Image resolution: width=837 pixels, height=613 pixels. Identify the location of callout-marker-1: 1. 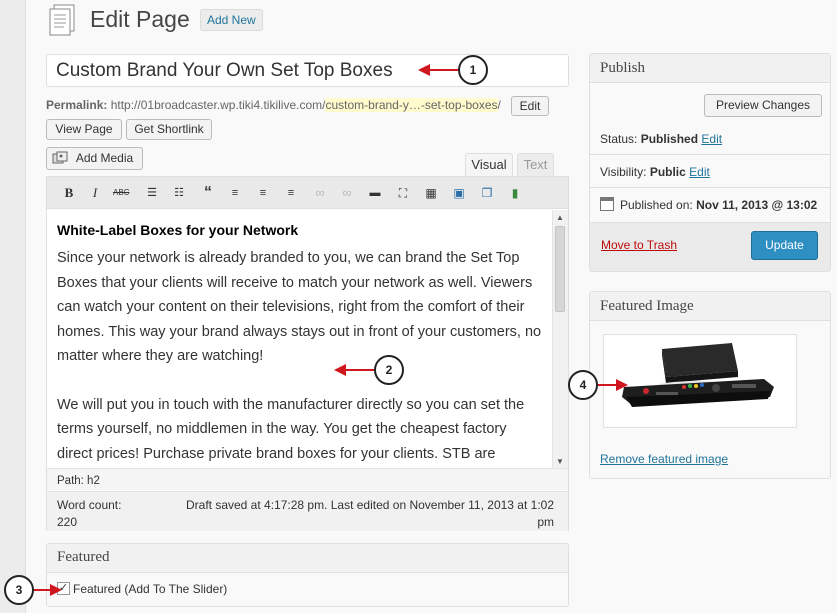
(473, 70).